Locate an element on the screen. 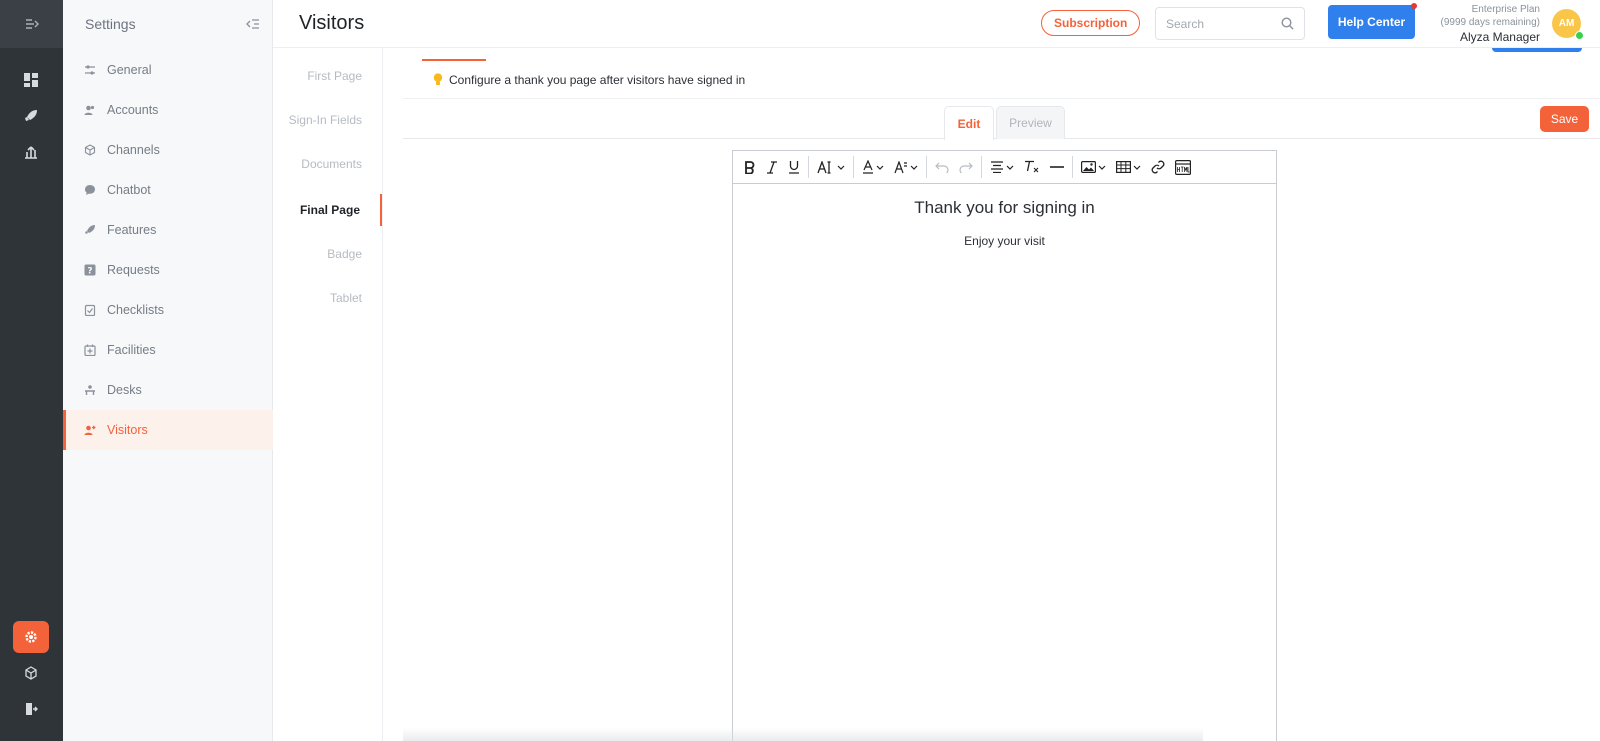 This screenshot has height=741, width=1600. clear-format-icon is located at coordinates (1032, 166).